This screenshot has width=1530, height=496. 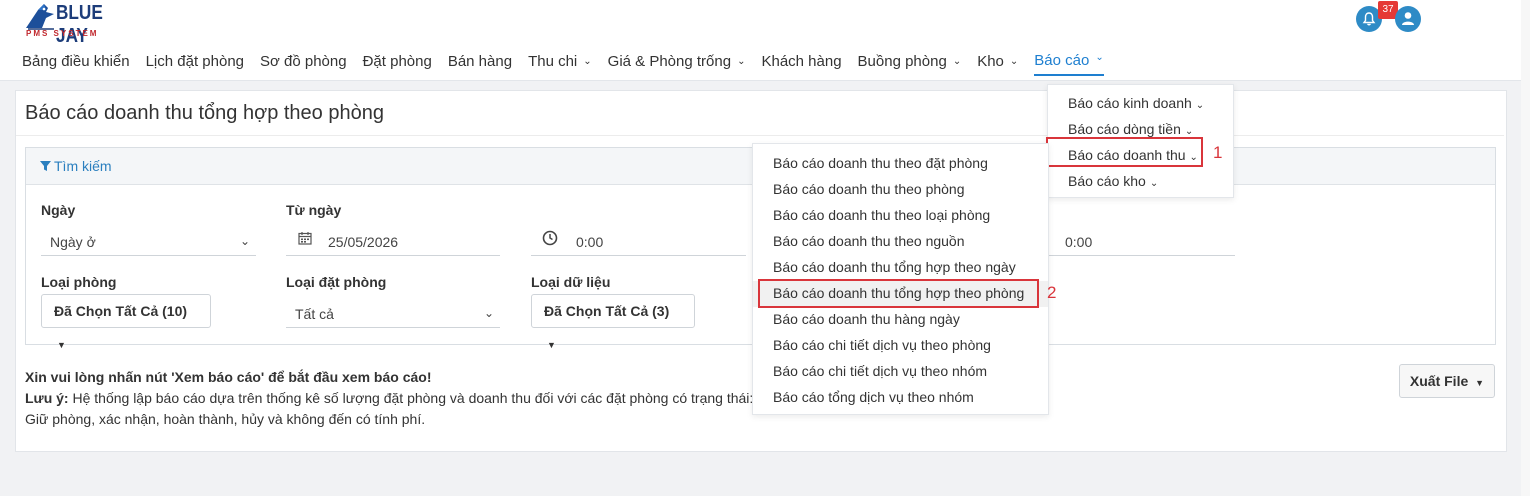 I want to click on booking-type-value: Tất cả, so click(x=314, y=314).